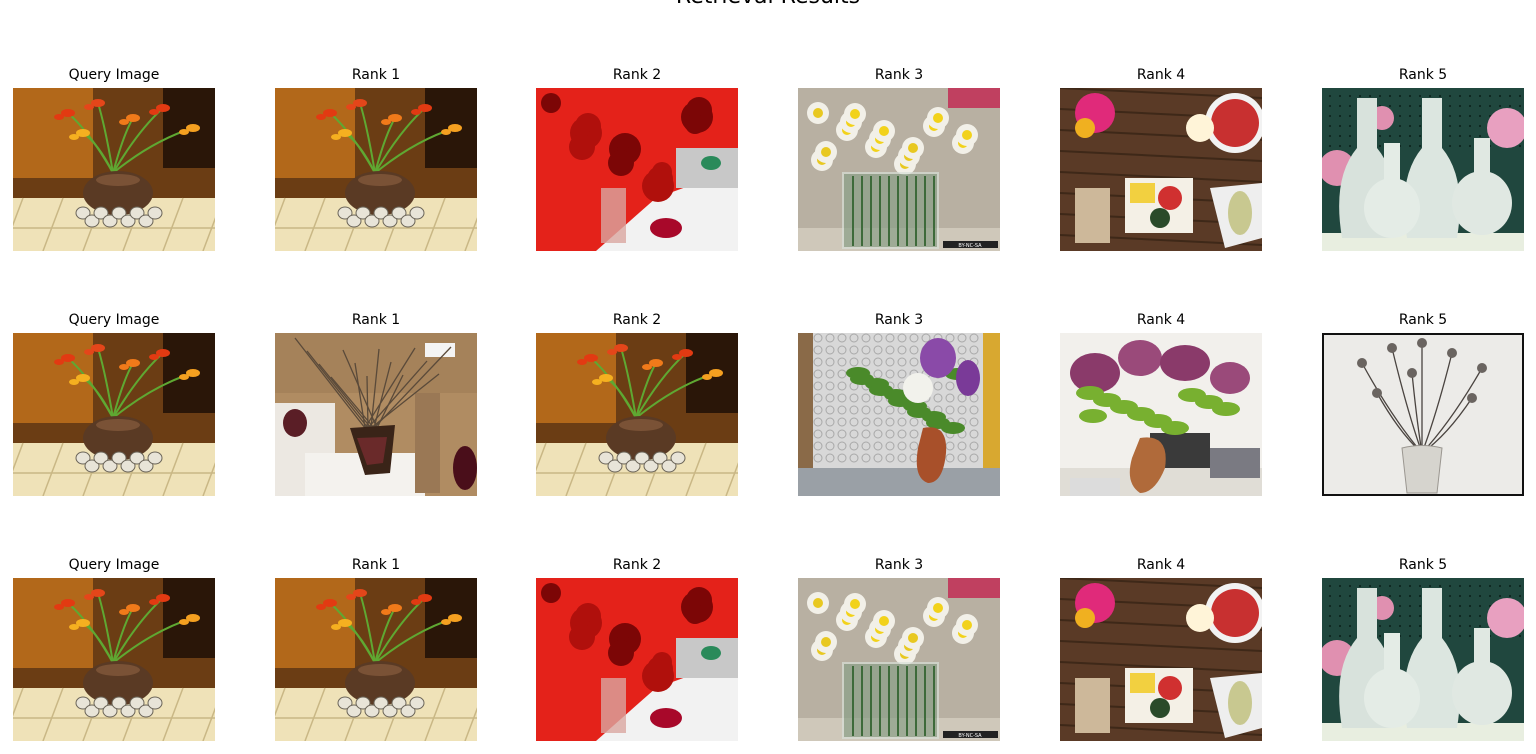 The height and width of the screenshot is (754, 1536). Describe the element at coordinates (768, 5) in the screenshot. I see `figure-title: Retrieval Results` at that location.